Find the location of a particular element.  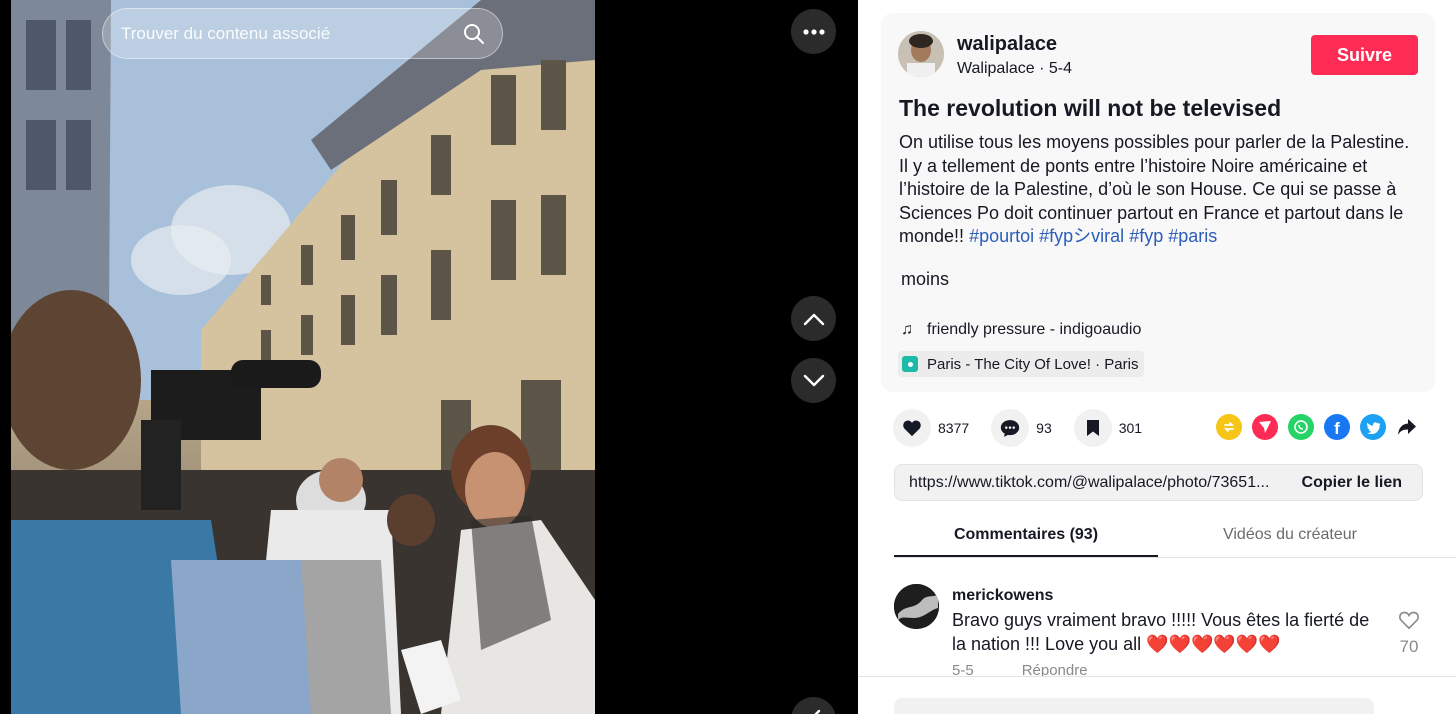

repost-icon is located at coordinates (1229, 427).